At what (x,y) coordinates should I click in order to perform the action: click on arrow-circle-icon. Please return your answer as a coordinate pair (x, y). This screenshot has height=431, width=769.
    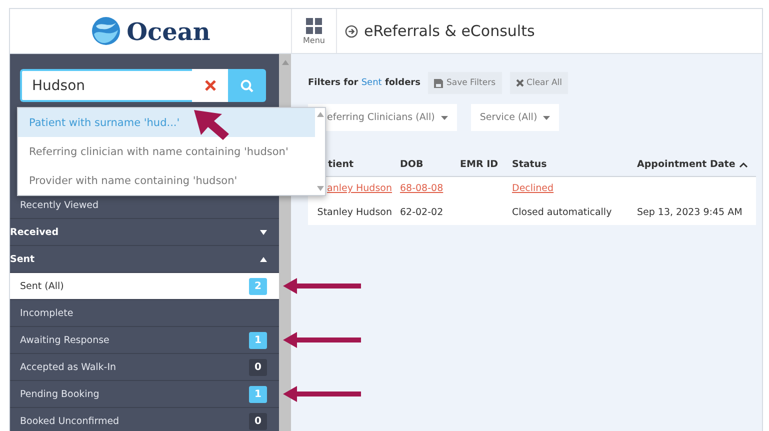
    Looking at the image, I should click on (351, 31).